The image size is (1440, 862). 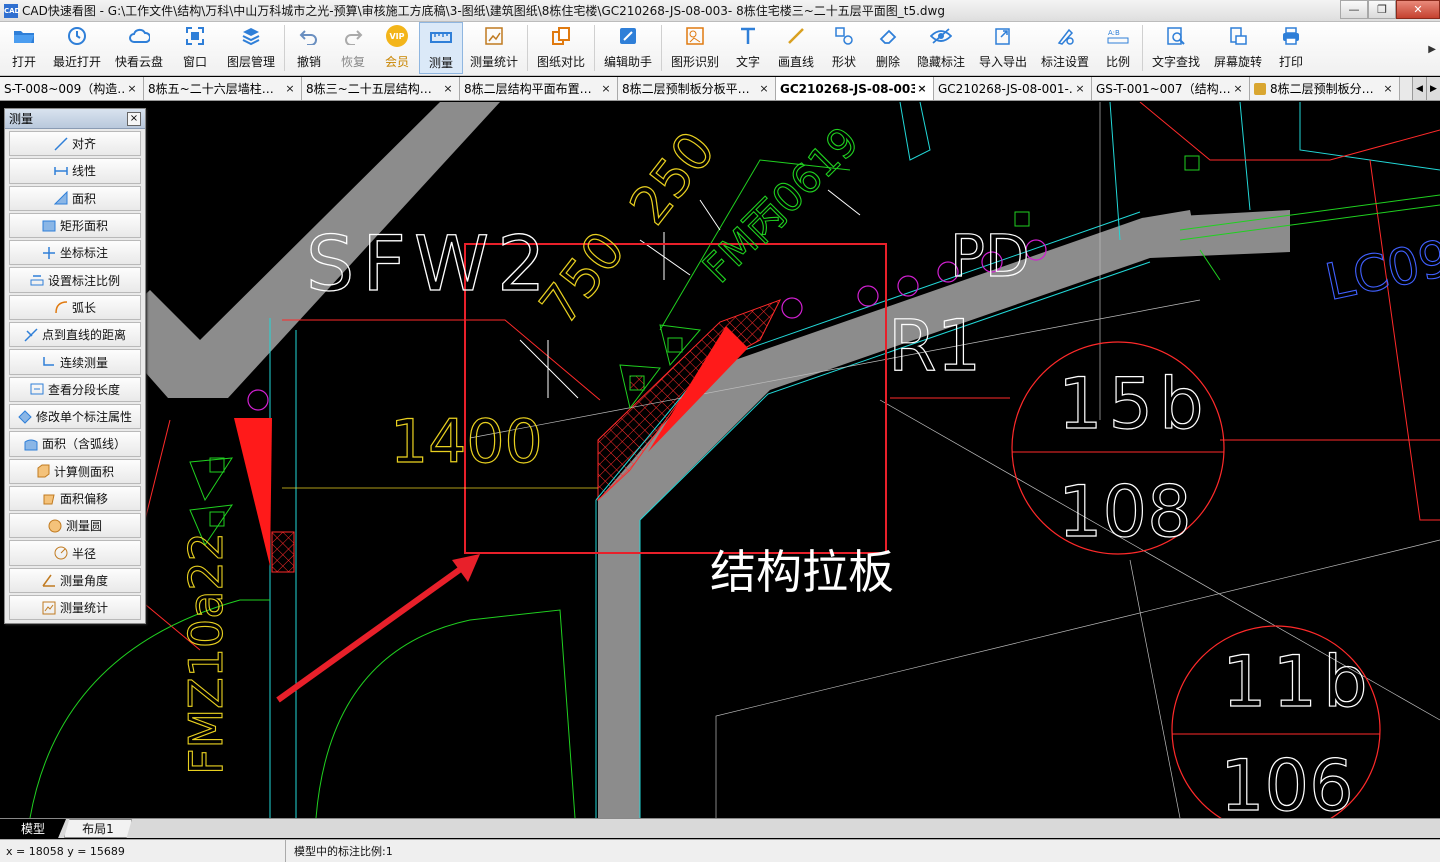 I want to click on redo-button: 恢复, so click(x=353, y=48).